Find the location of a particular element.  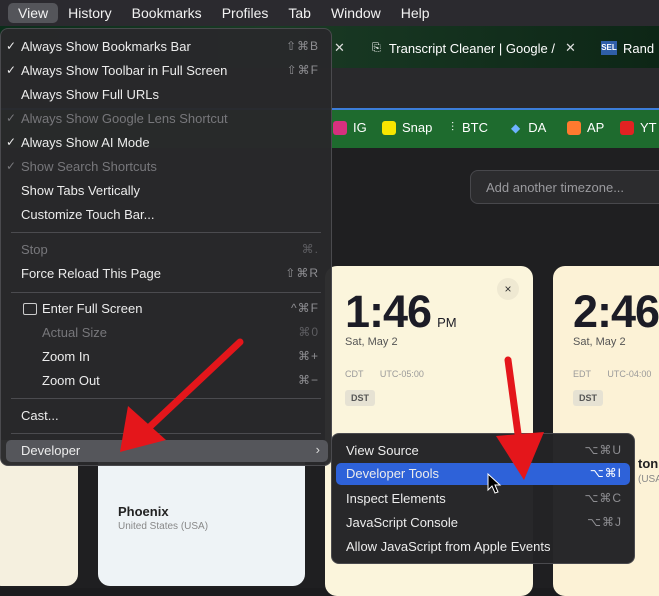

bookmark-ig: IG is located at coordinates (350, 127).